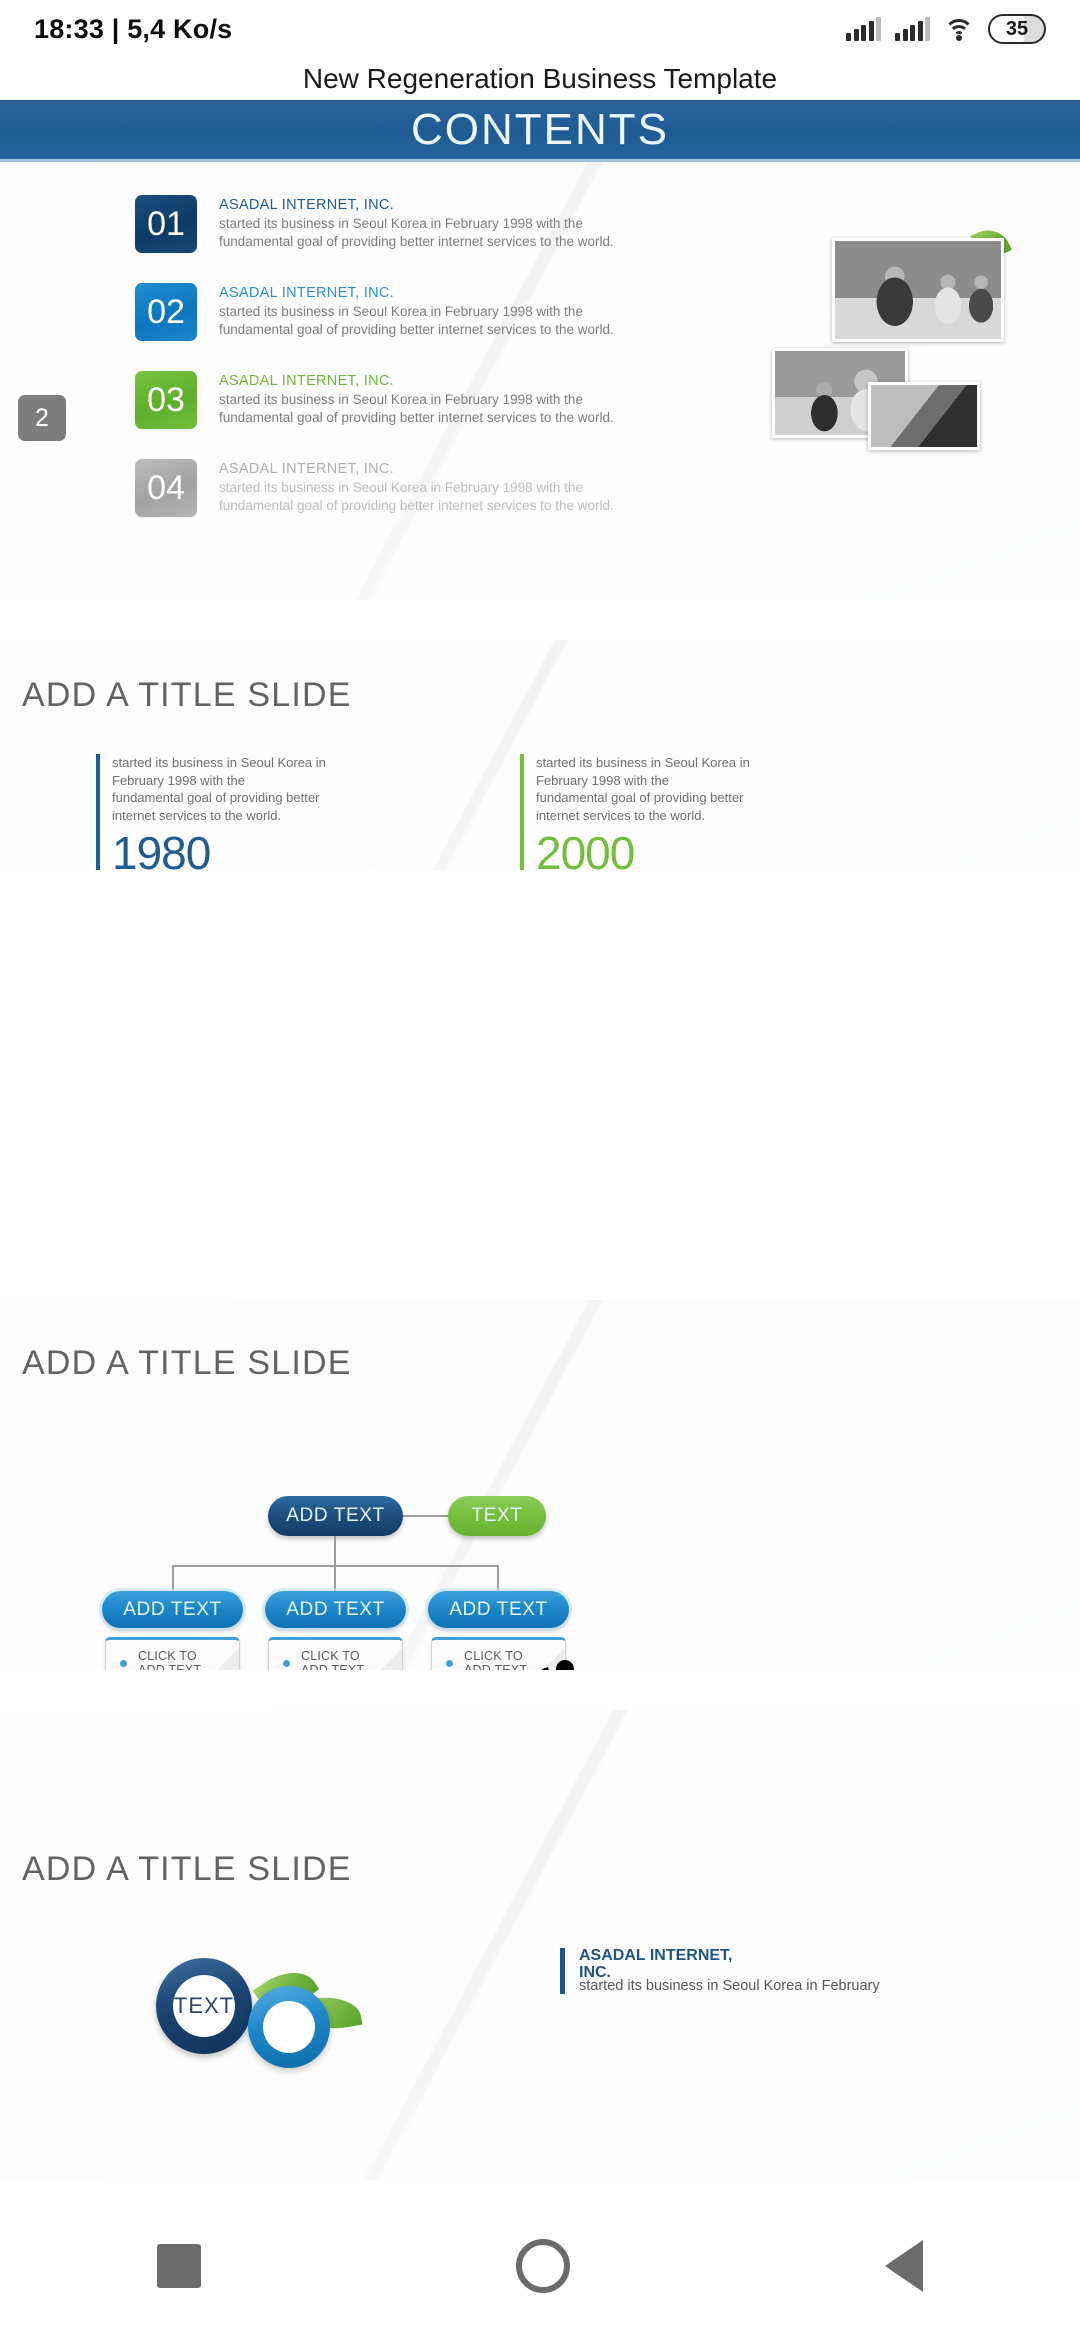 The image size is (1080, 2340). I want to click on org-node-root: ADD TEXT, so click(335, 1516).